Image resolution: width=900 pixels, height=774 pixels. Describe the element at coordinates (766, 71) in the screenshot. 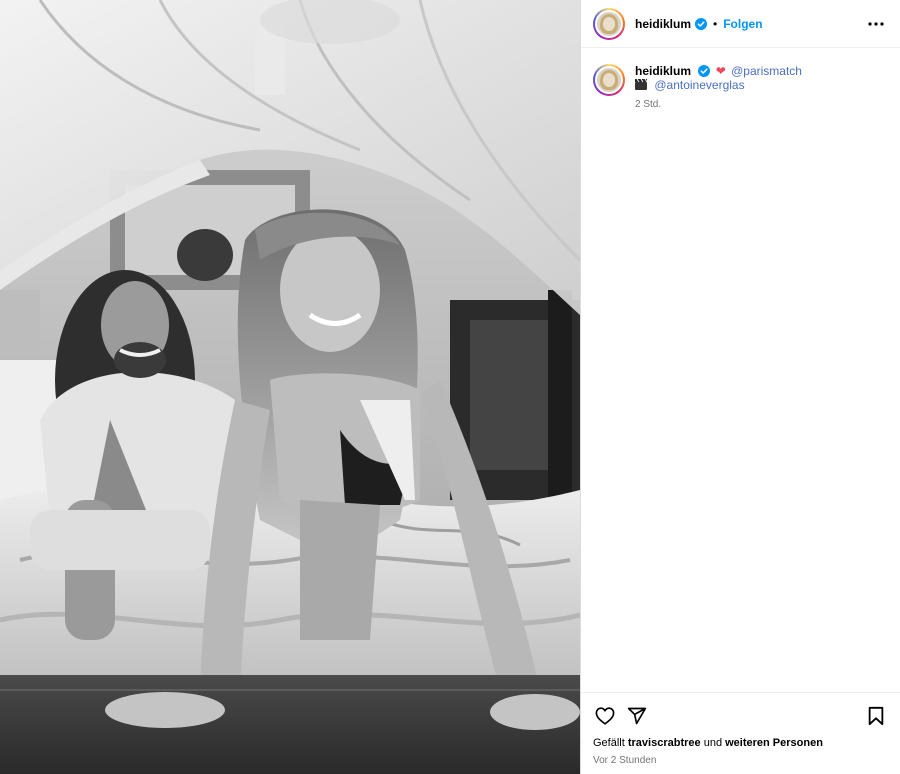

I see `mention-link: @parismatch` at that location.